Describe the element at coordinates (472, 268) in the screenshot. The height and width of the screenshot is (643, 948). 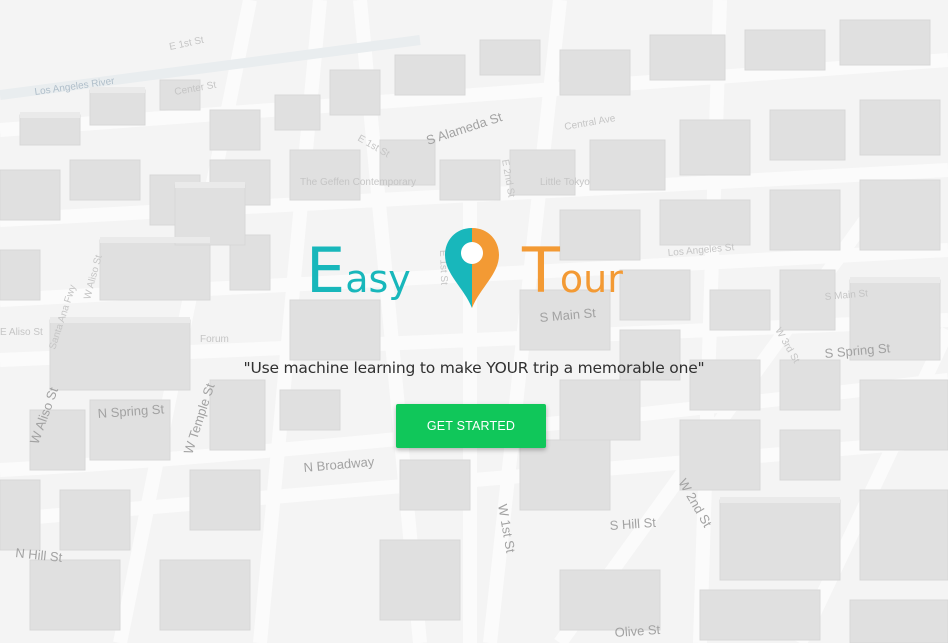
I see `map-pin-icon` at that location.